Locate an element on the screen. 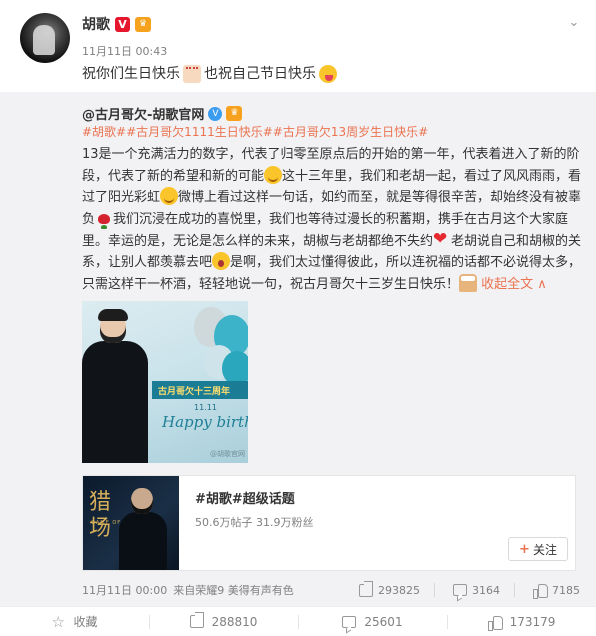  comment-count: 3164 is located at coordinates (486, 590).